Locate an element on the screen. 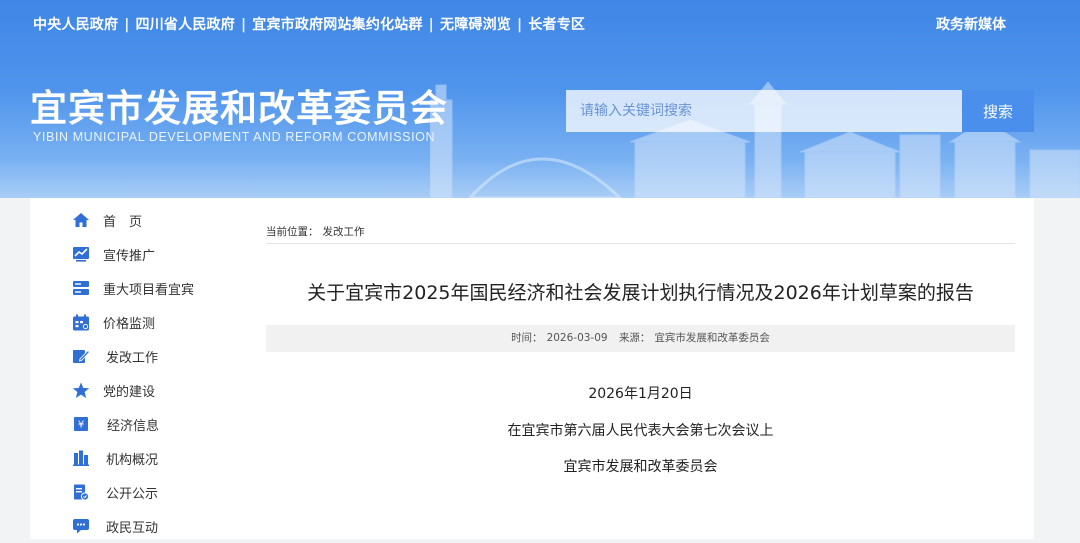 The height and width of the screenshot is (543, 1080). calendar-icon is located at coordinates (81, 322).